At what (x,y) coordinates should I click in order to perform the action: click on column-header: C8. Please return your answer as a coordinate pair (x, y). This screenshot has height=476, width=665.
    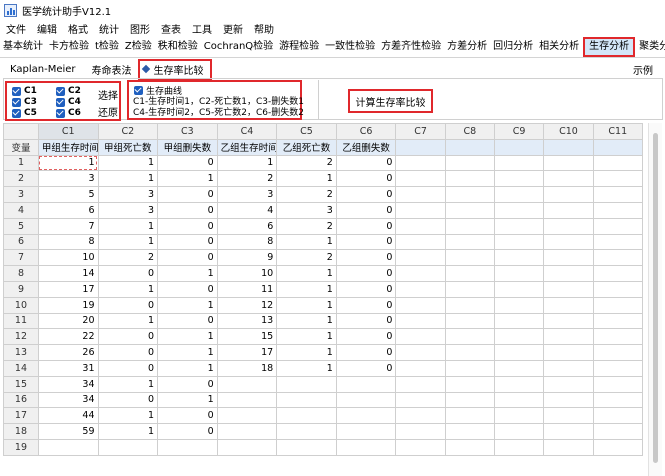
    Looking at the image, I should click on (469, 131).